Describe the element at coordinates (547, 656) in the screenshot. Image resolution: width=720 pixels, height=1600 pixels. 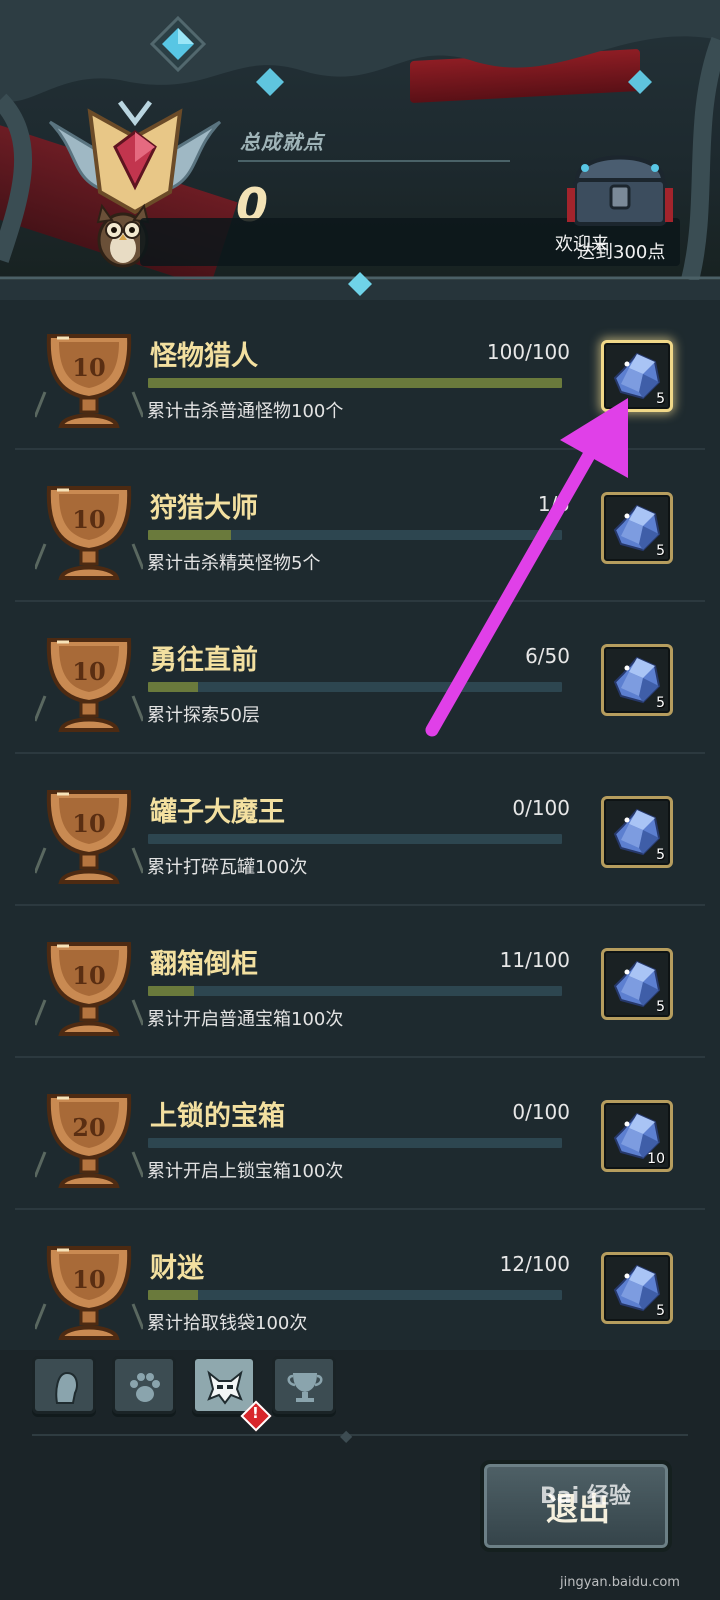
I see `achievement-progress-text: 6/50` at that location.